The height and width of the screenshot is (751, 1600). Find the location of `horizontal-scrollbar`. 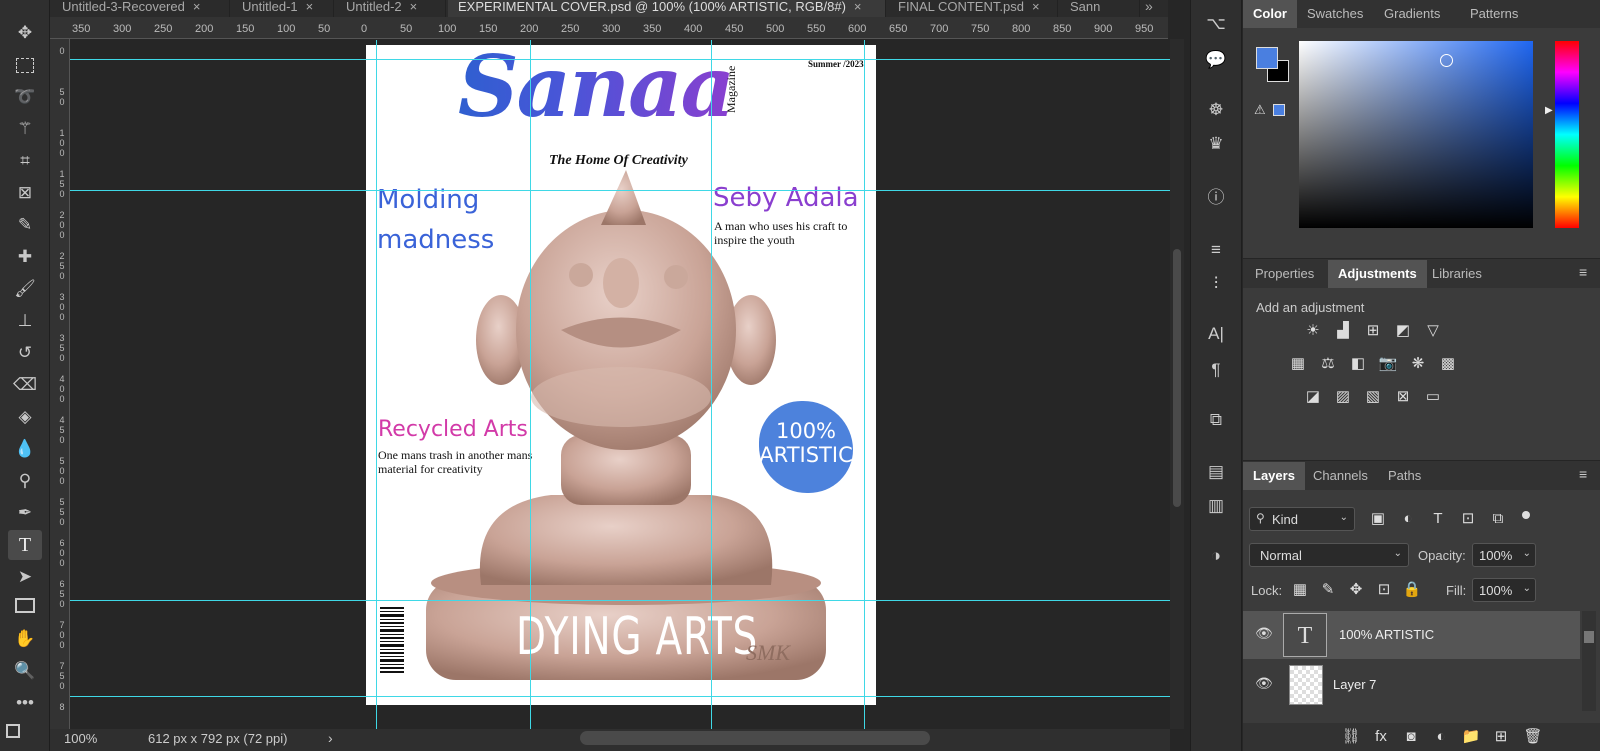

horizontal-scrollbar is located at coordinates (760, 740).